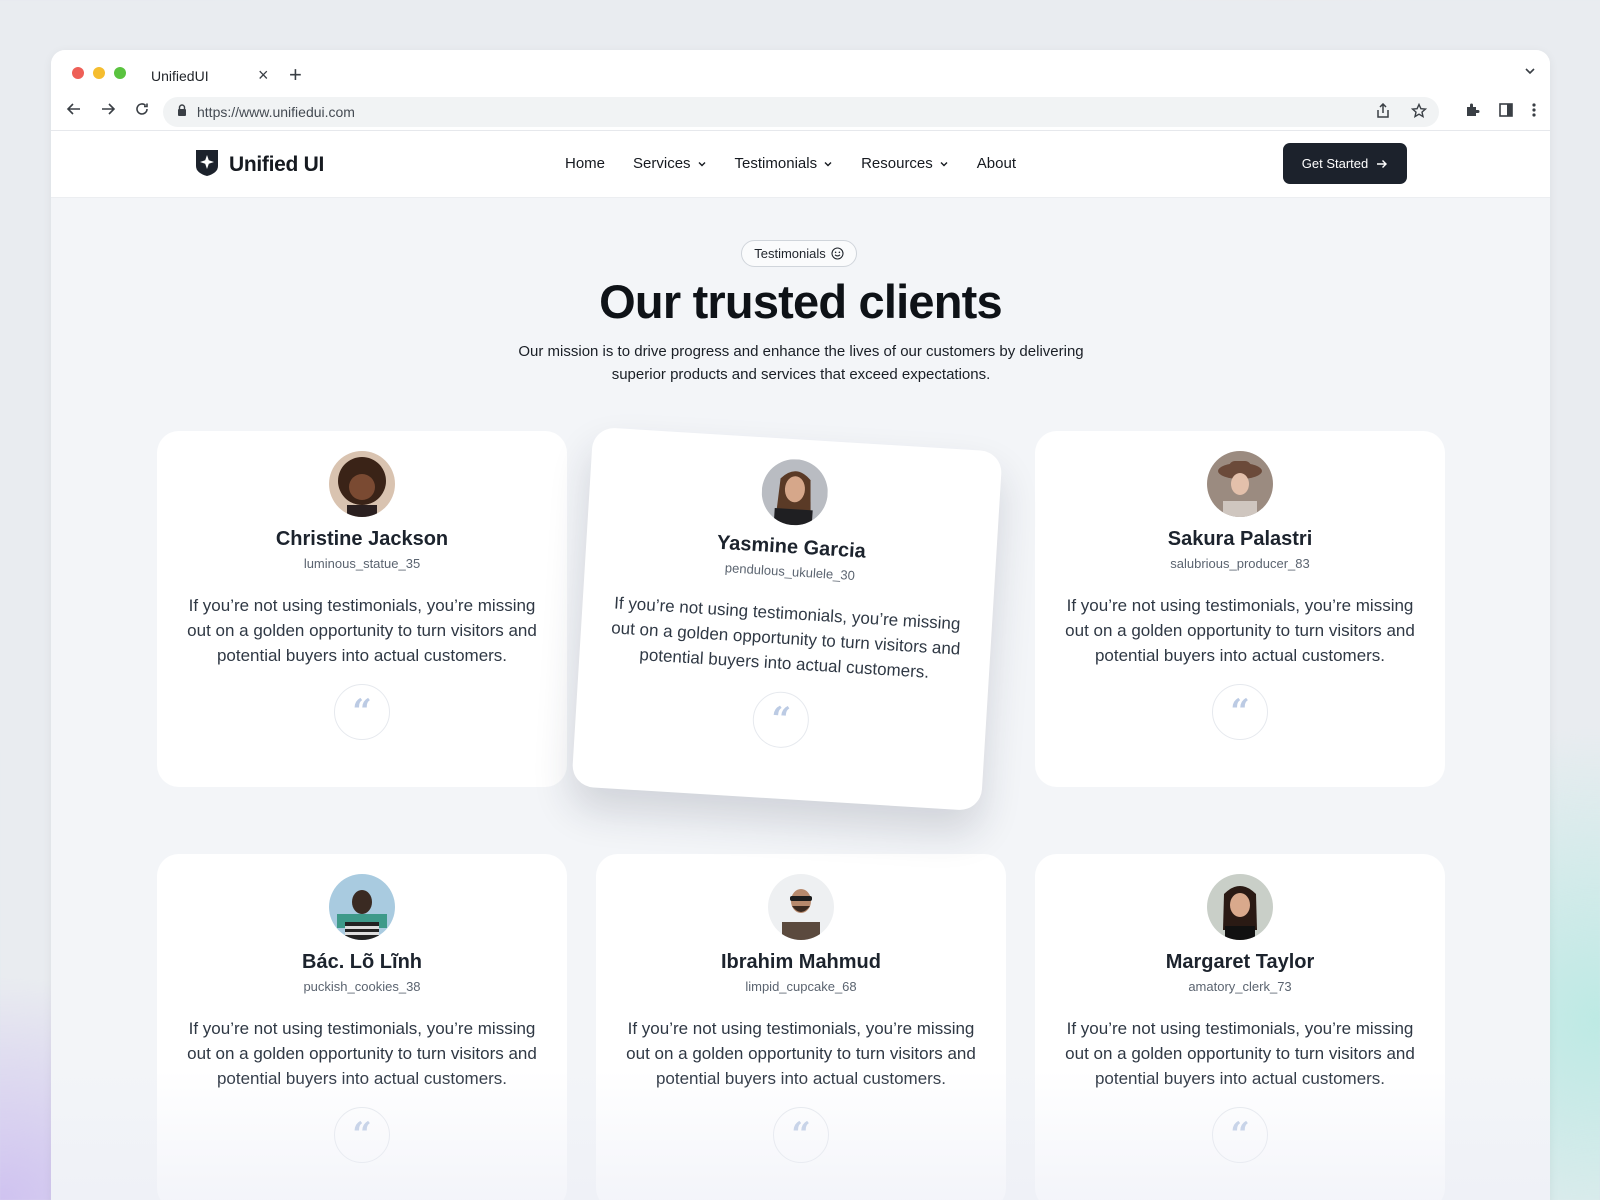 The width and height of the screenshot is (1600, 1200). I want to click on smile-icon, so click(837, 253).